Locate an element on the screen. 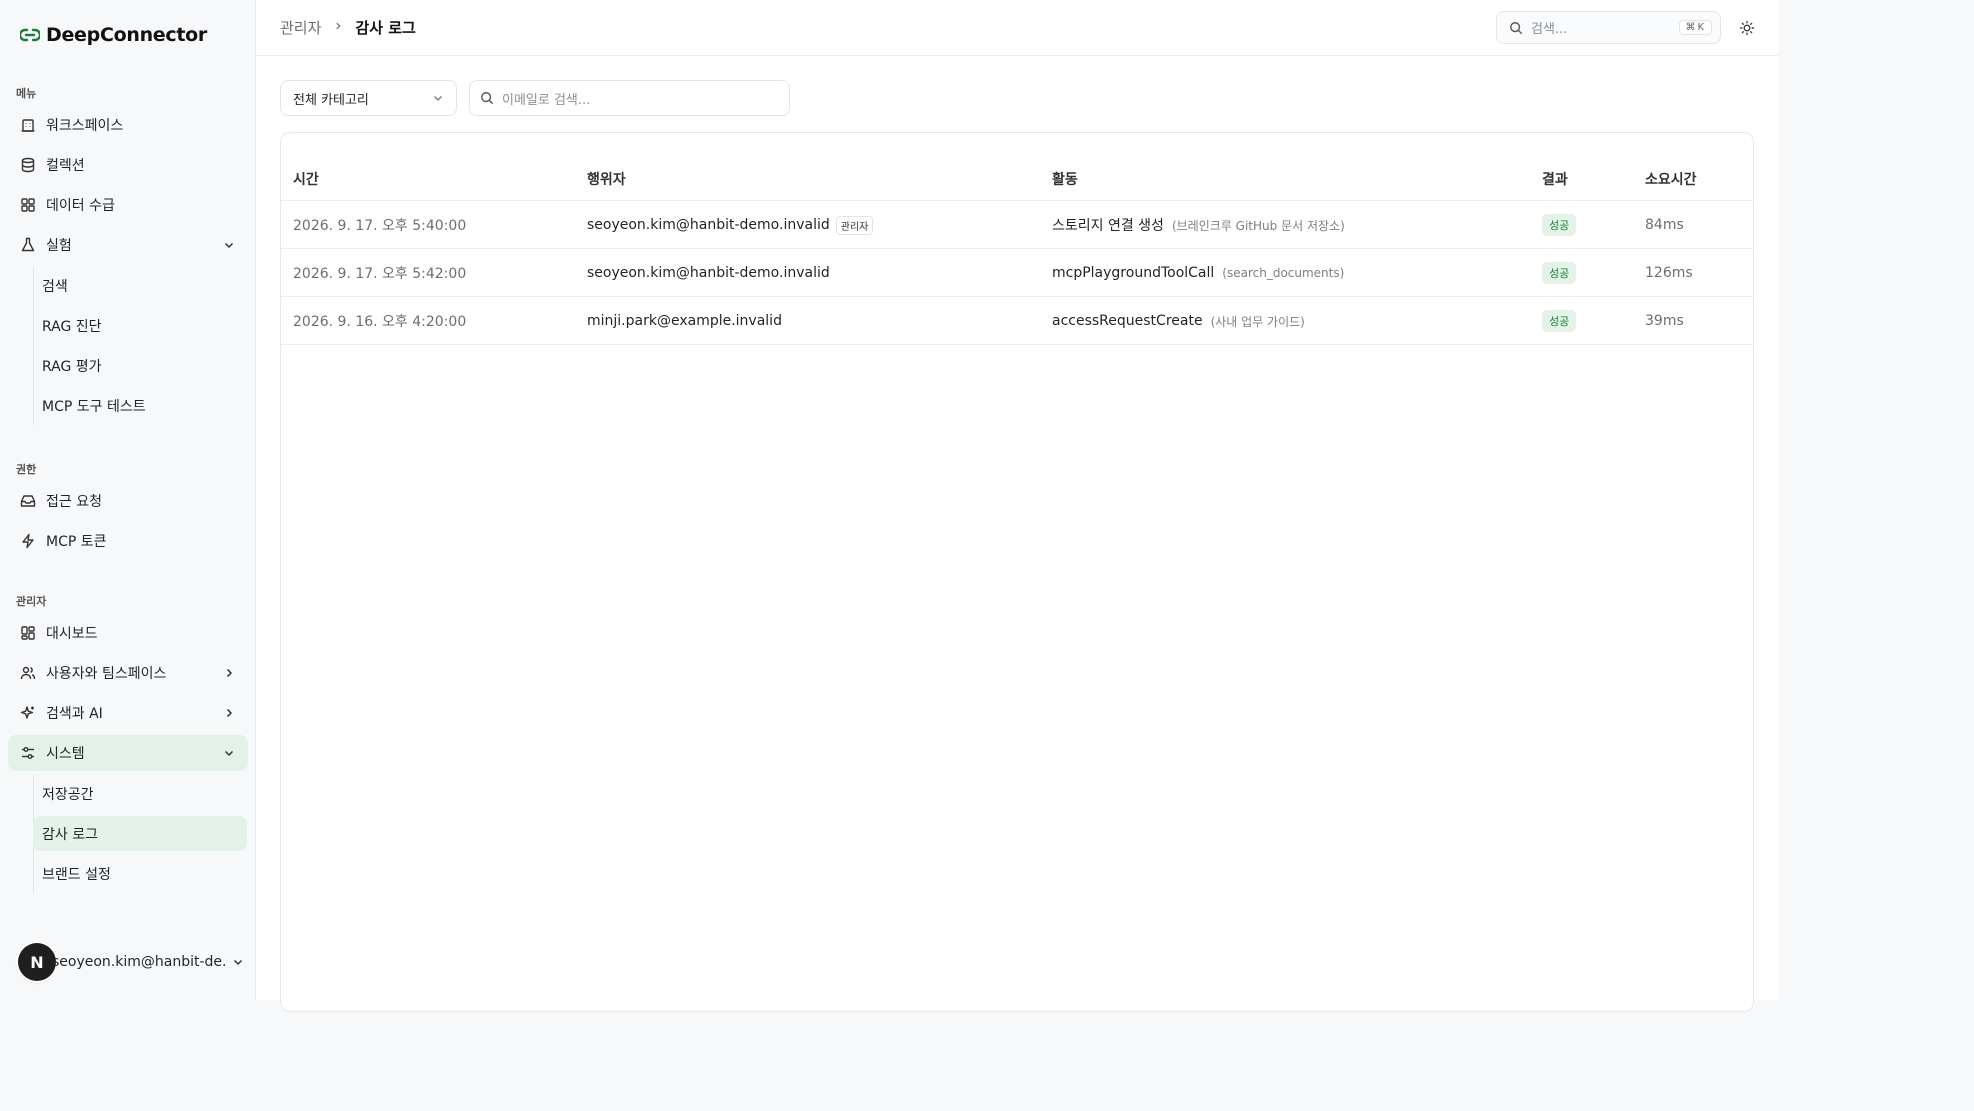 The width and height of the screenshot is (1974, 1111). flask-icon is located at coordinates (28, 245).